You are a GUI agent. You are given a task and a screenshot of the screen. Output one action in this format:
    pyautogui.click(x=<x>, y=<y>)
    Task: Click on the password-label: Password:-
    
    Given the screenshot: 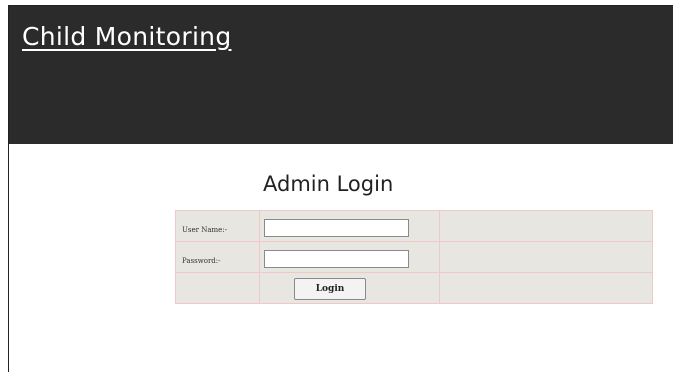 What is the action you would take?
    pyautogui.click(x=201, y=260)
    